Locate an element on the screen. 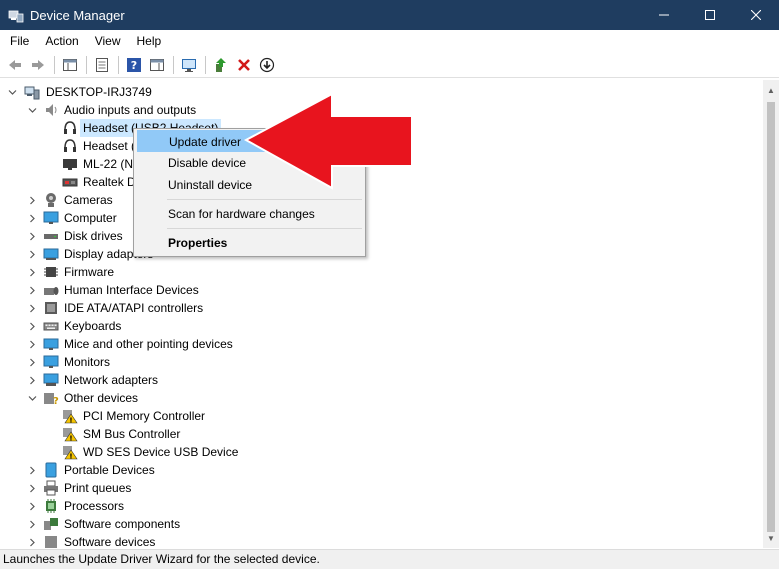 This screenshot has height=569, width=779. menu-help: Help is located at coordinates (149, 41).